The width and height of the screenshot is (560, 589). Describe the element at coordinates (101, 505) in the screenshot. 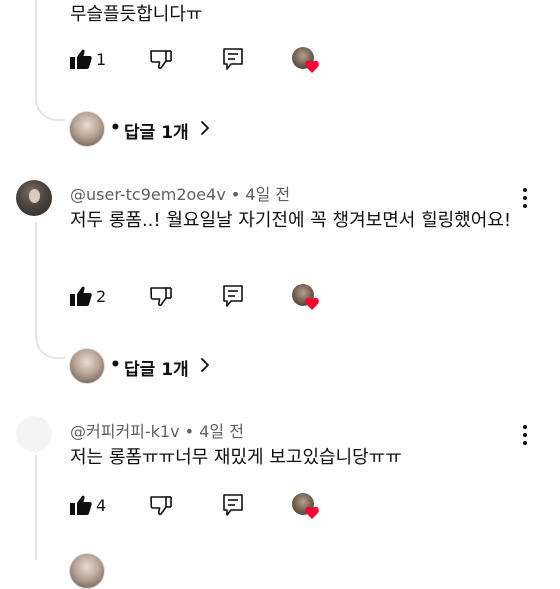

I see `like-count: 4` at that location.